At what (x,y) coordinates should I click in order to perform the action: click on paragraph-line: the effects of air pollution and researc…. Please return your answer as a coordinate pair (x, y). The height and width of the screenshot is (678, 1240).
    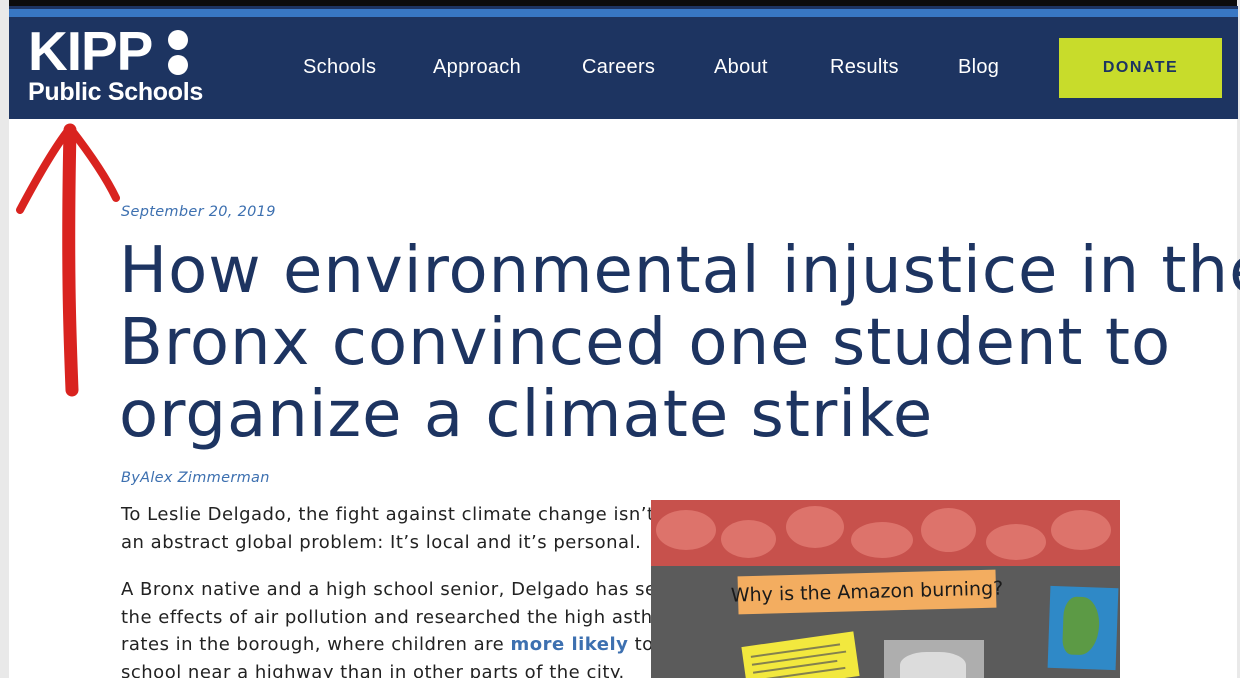
    Looking at the image, I should click on (402, 617).